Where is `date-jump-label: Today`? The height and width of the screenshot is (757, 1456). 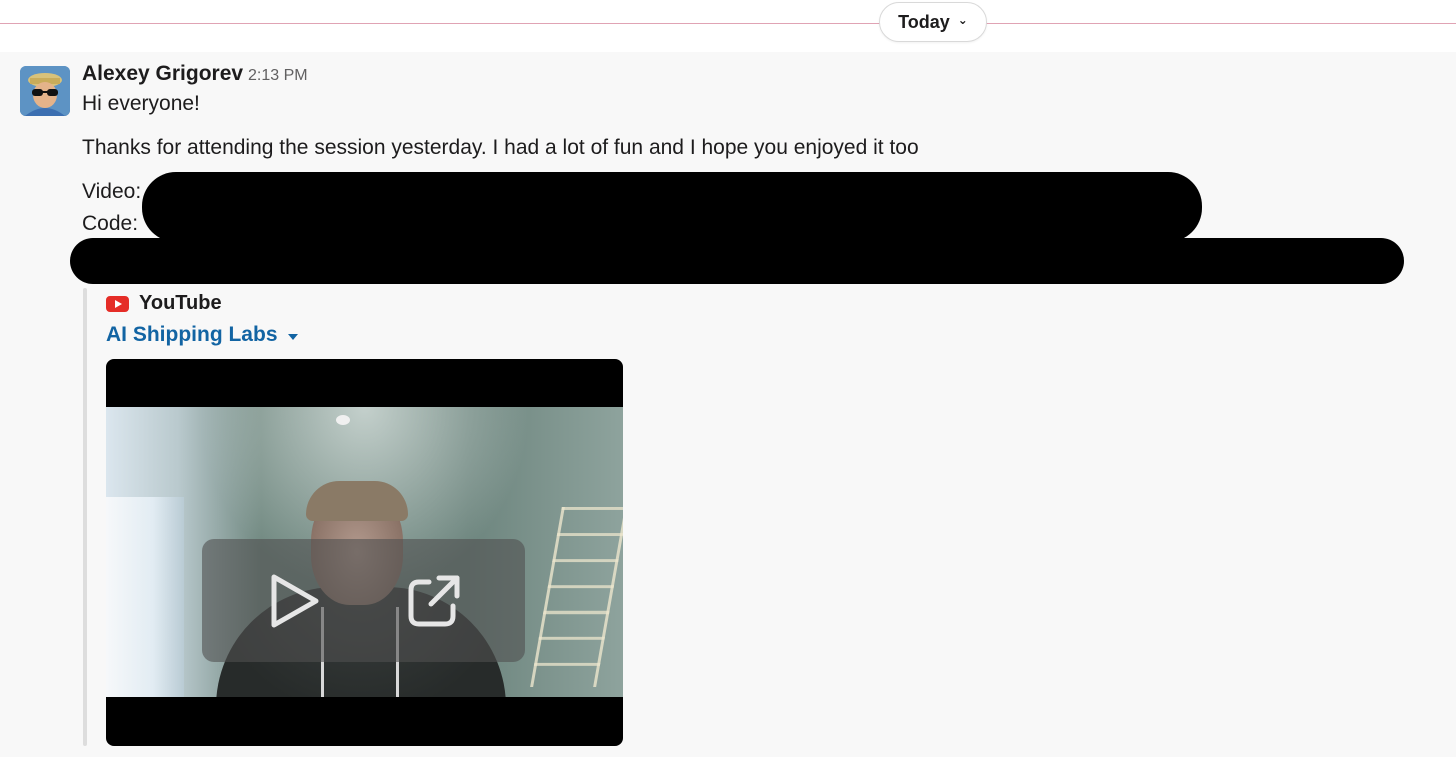 date-jump-label: Today is located at coordinates (924, 21).